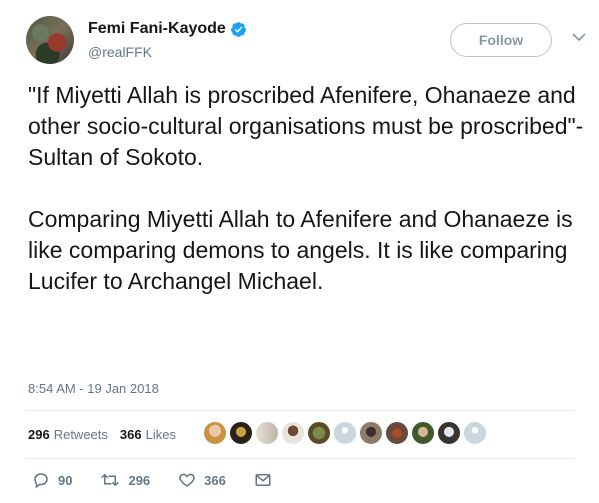 Image resolution: width=599 pixels, height=503 pixels. I want to click on name-row: Femi Fani-Kayode, so click(167, 29).